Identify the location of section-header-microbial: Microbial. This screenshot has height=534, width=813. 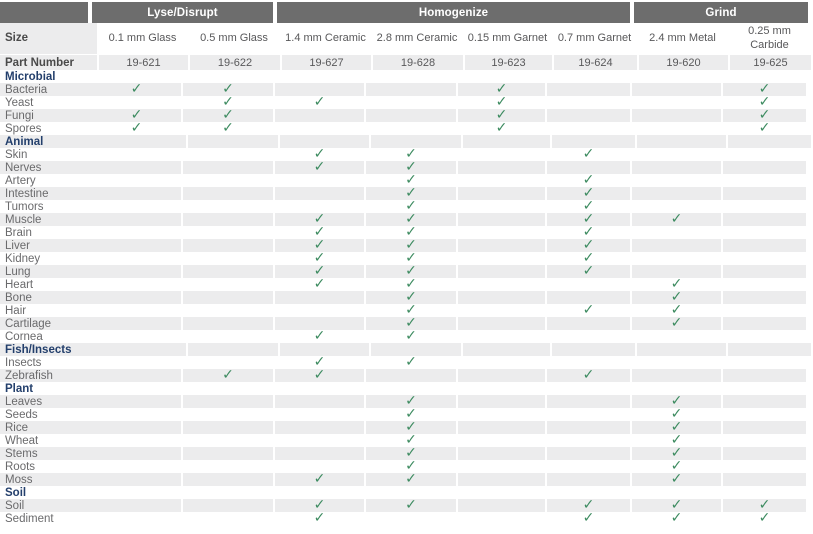
(406, 76).